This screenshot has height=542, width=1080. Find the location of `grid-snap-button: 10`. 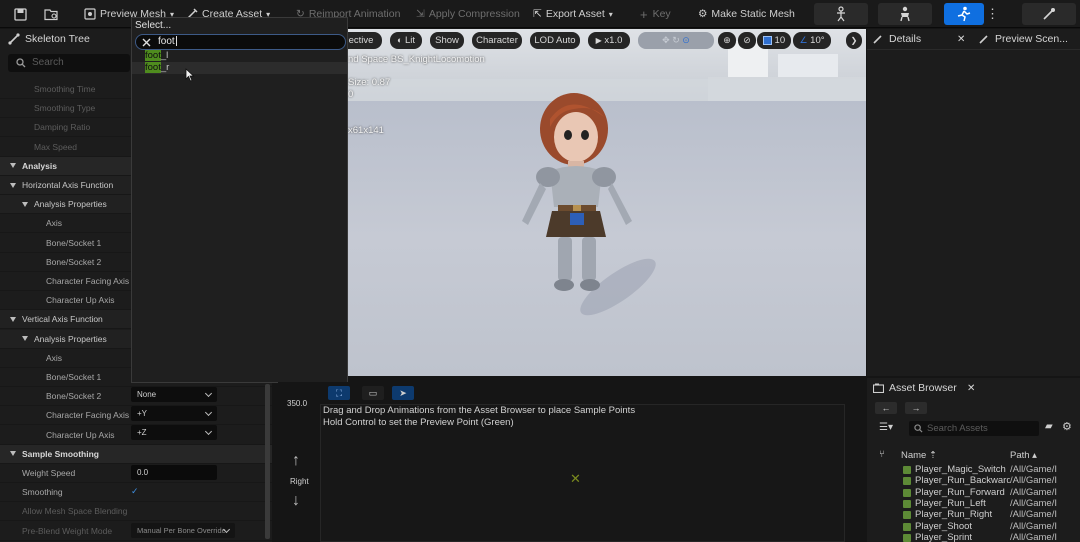

grid-snap-button: 10 is located at coordinates (774, 40).